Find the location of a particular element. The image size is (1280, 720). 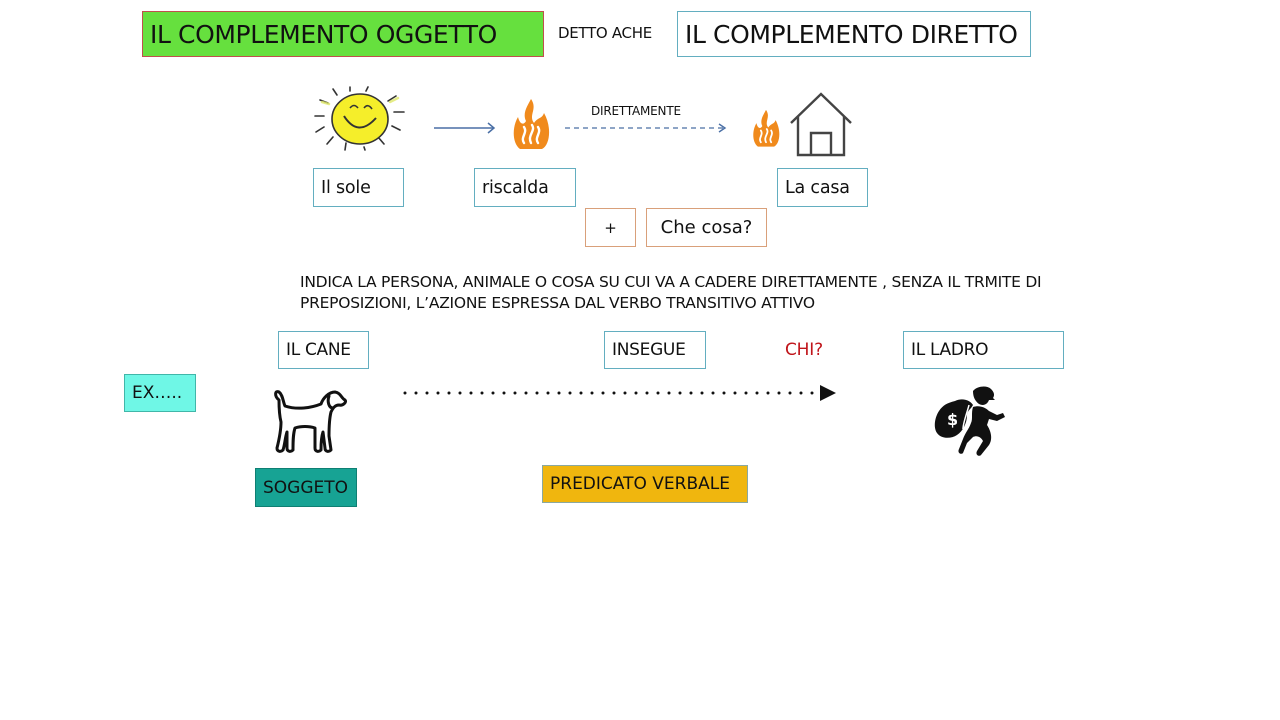

verb-box-insegue: INSEGUE is located at coordinates (655, 350).